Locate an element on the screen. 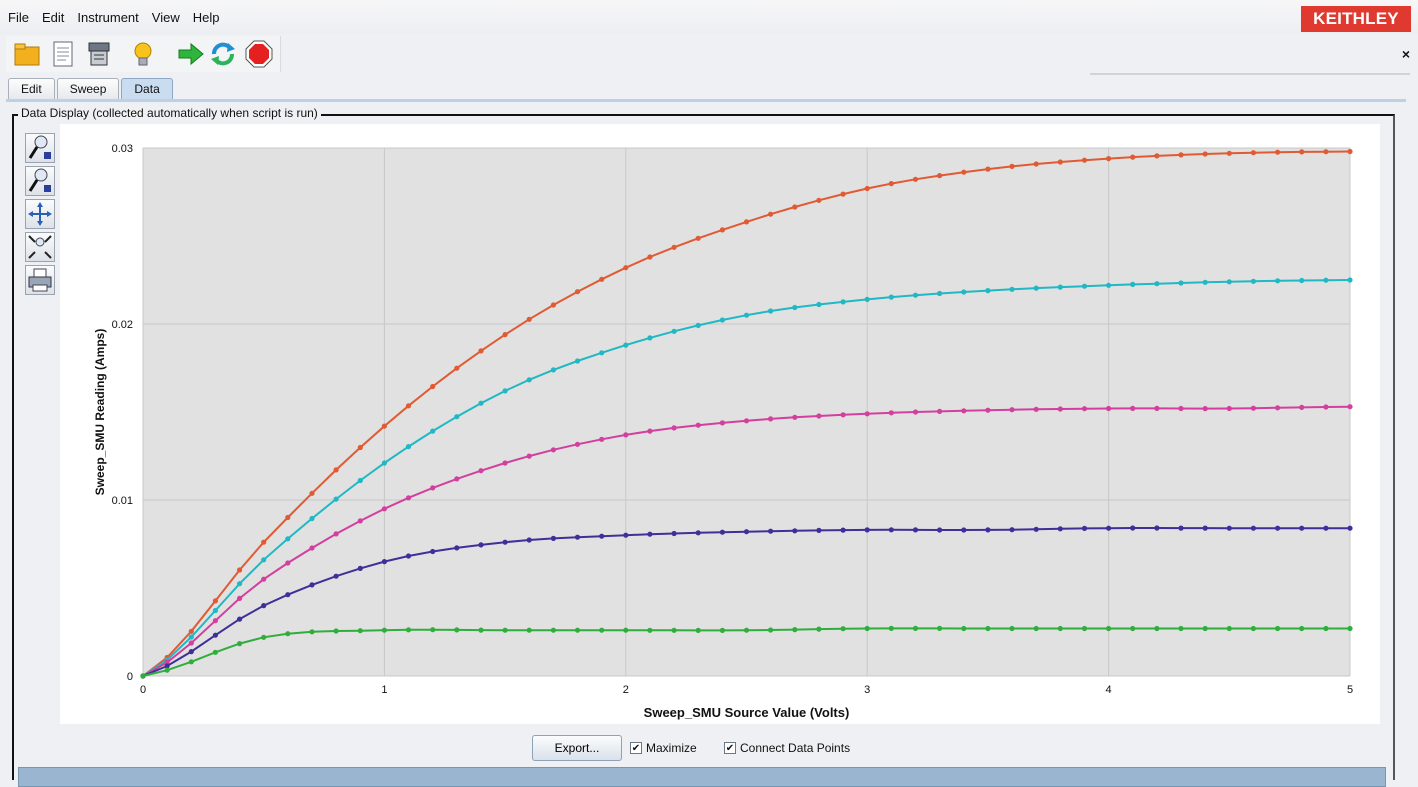 This screenshot has height=787, width=1418. tab-sweep: Sweep is located at coordinates (88, 88).